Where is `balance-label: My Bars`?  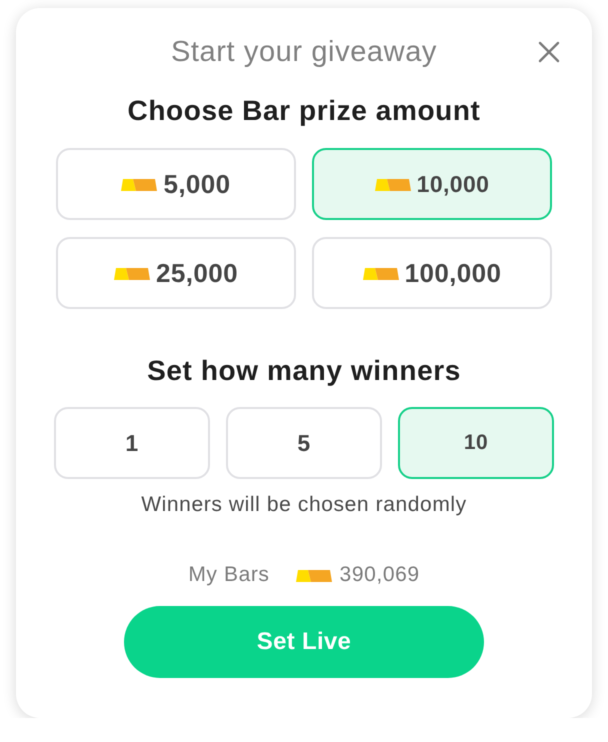
balance-label: My Bars is located at coordinates (229, 575).